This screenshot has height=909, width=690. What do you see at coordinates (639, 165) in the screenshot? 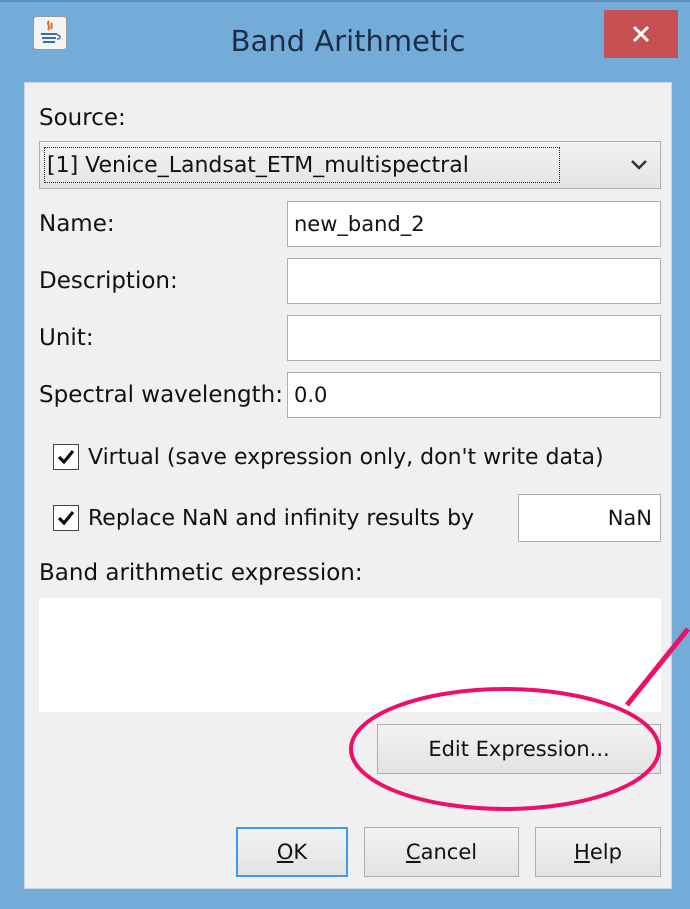
I see `chevron-down-icon` at bounding box center [639, 165].